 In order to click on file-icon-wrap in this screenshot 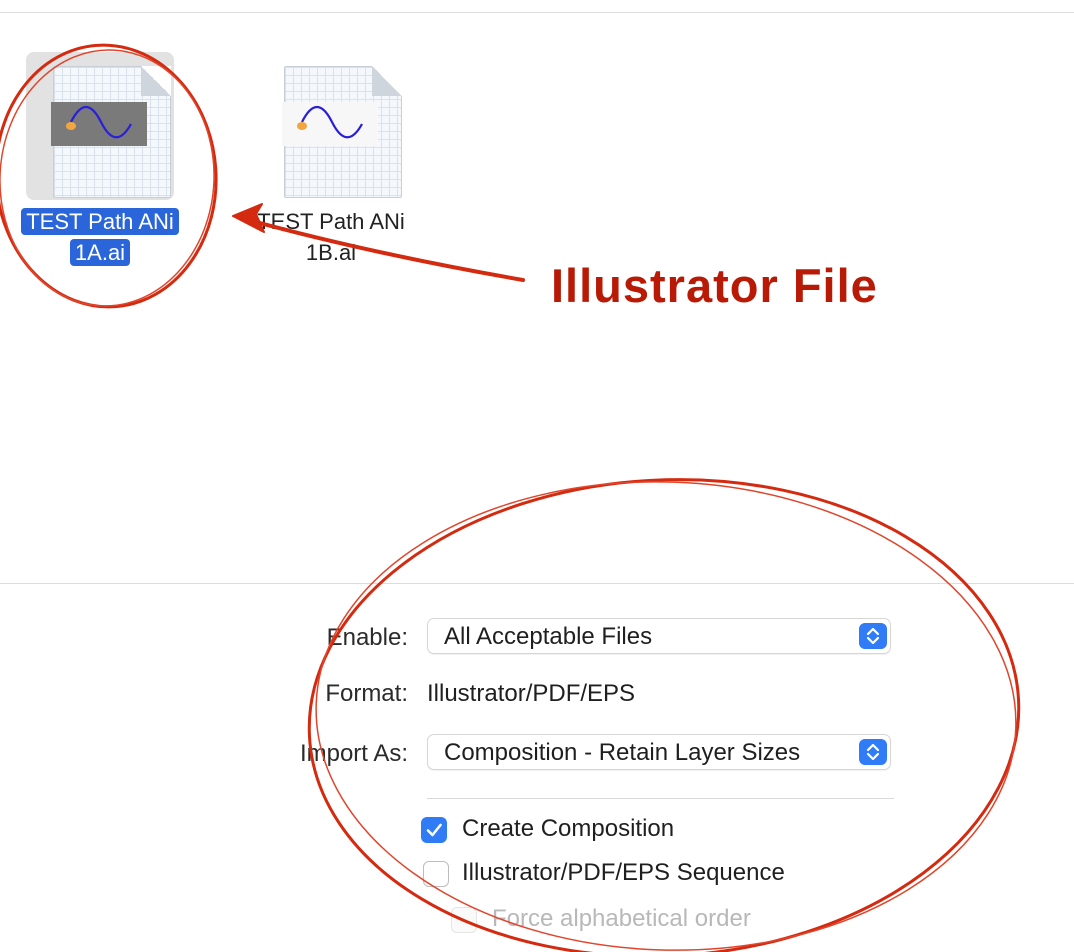, I will do `click(331, 126)`.